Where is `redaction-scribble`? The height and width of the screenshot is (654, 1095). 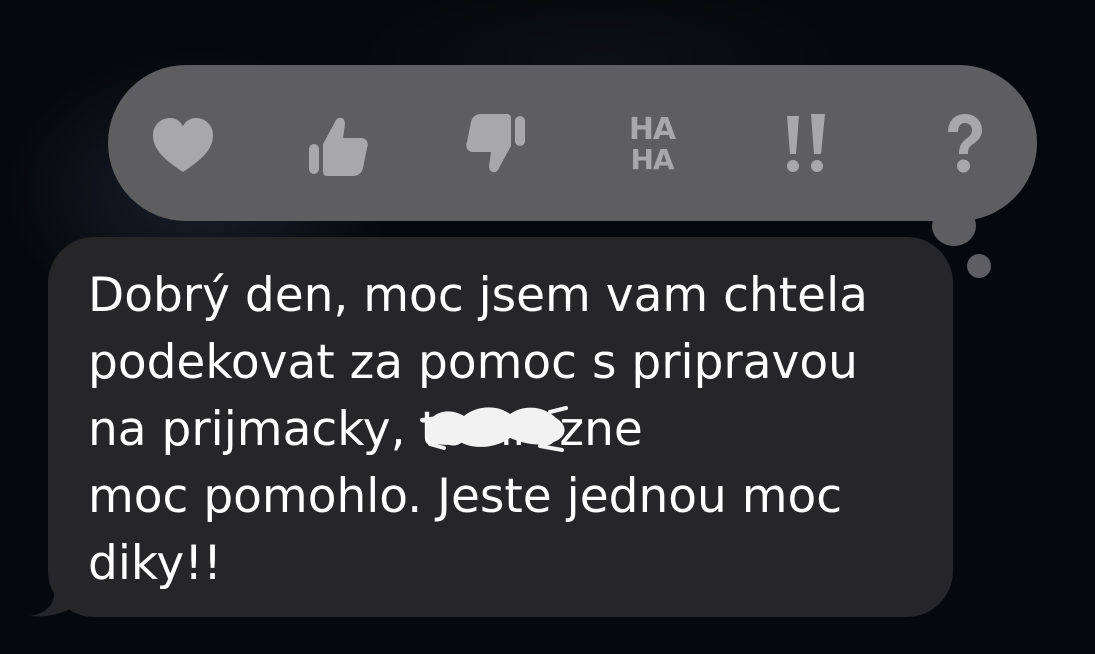
redaction-scribble is located at coordinates (494, 429).